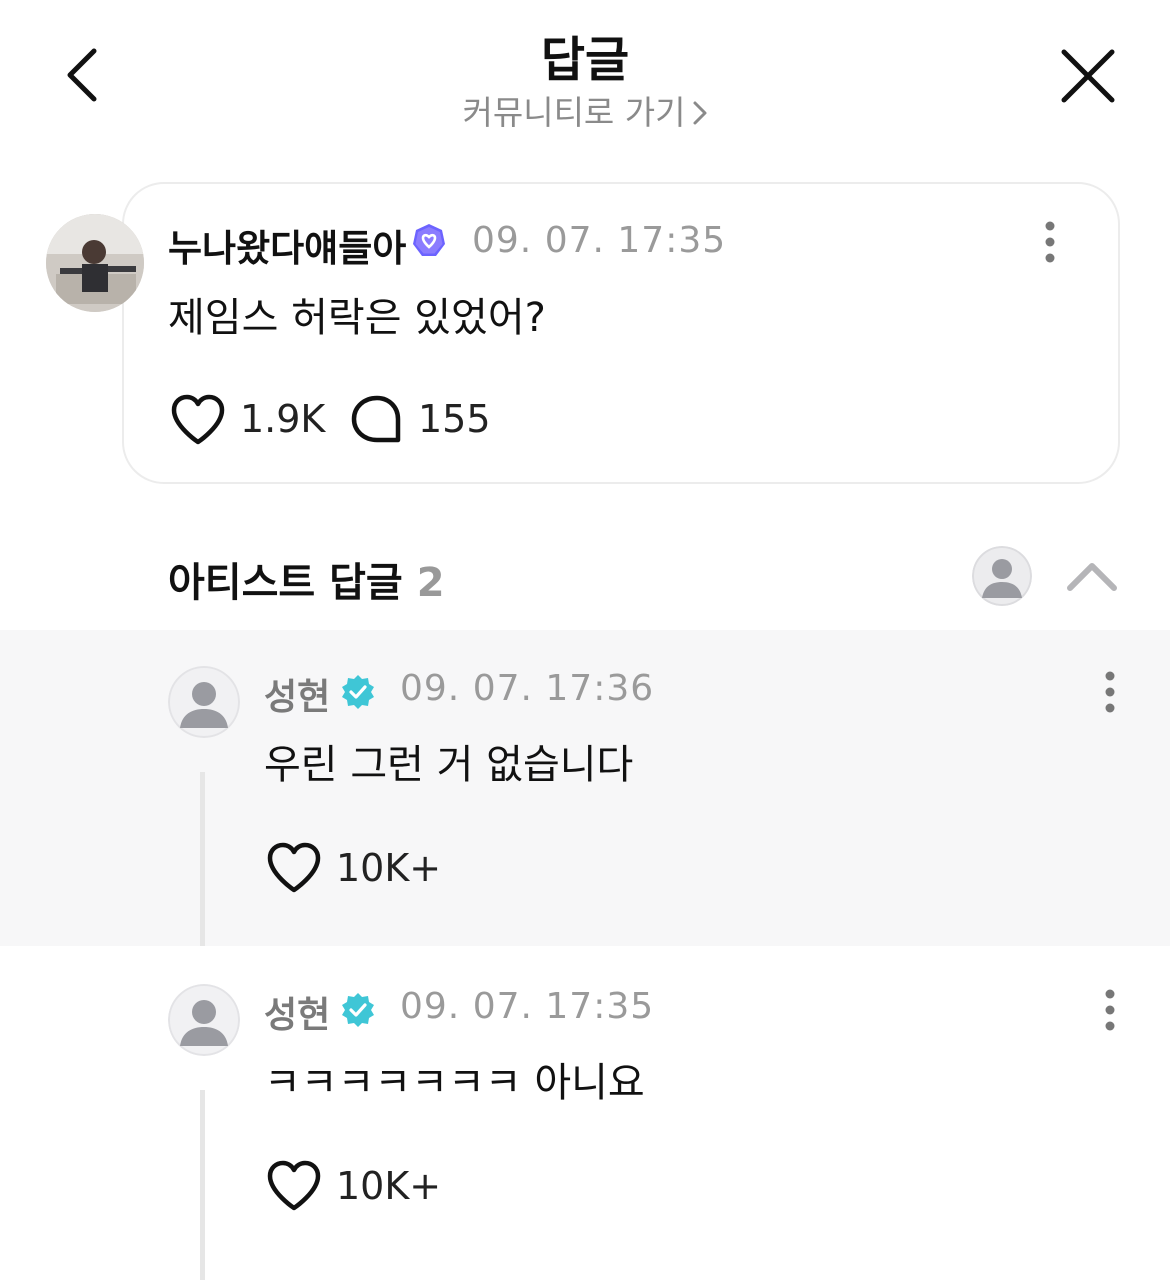  I want to click on artist-replies-count: 2, so click(430, 583).